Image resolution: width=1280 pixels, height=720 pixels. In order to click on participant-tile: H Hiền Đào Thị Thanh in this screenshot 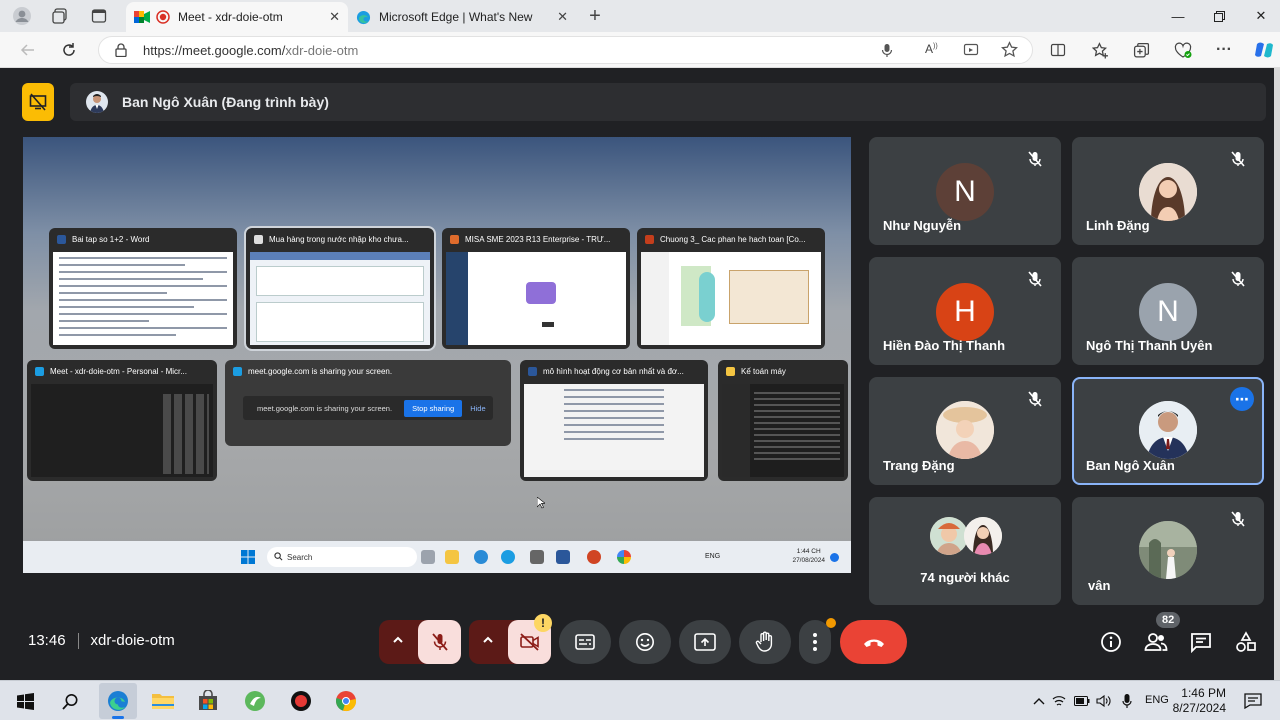, I will do `click(965, 311)`.